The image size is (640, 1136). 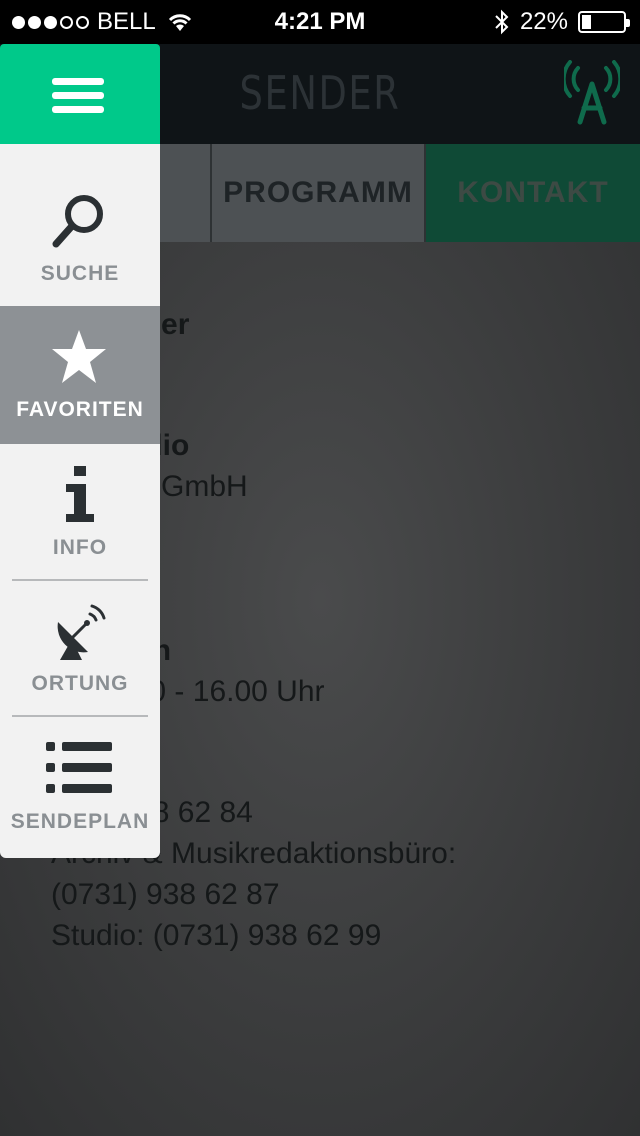 What do you see at coordinates (80, 494) in the screenshot?
I see `info-icon` at bounding box center [80, 494].